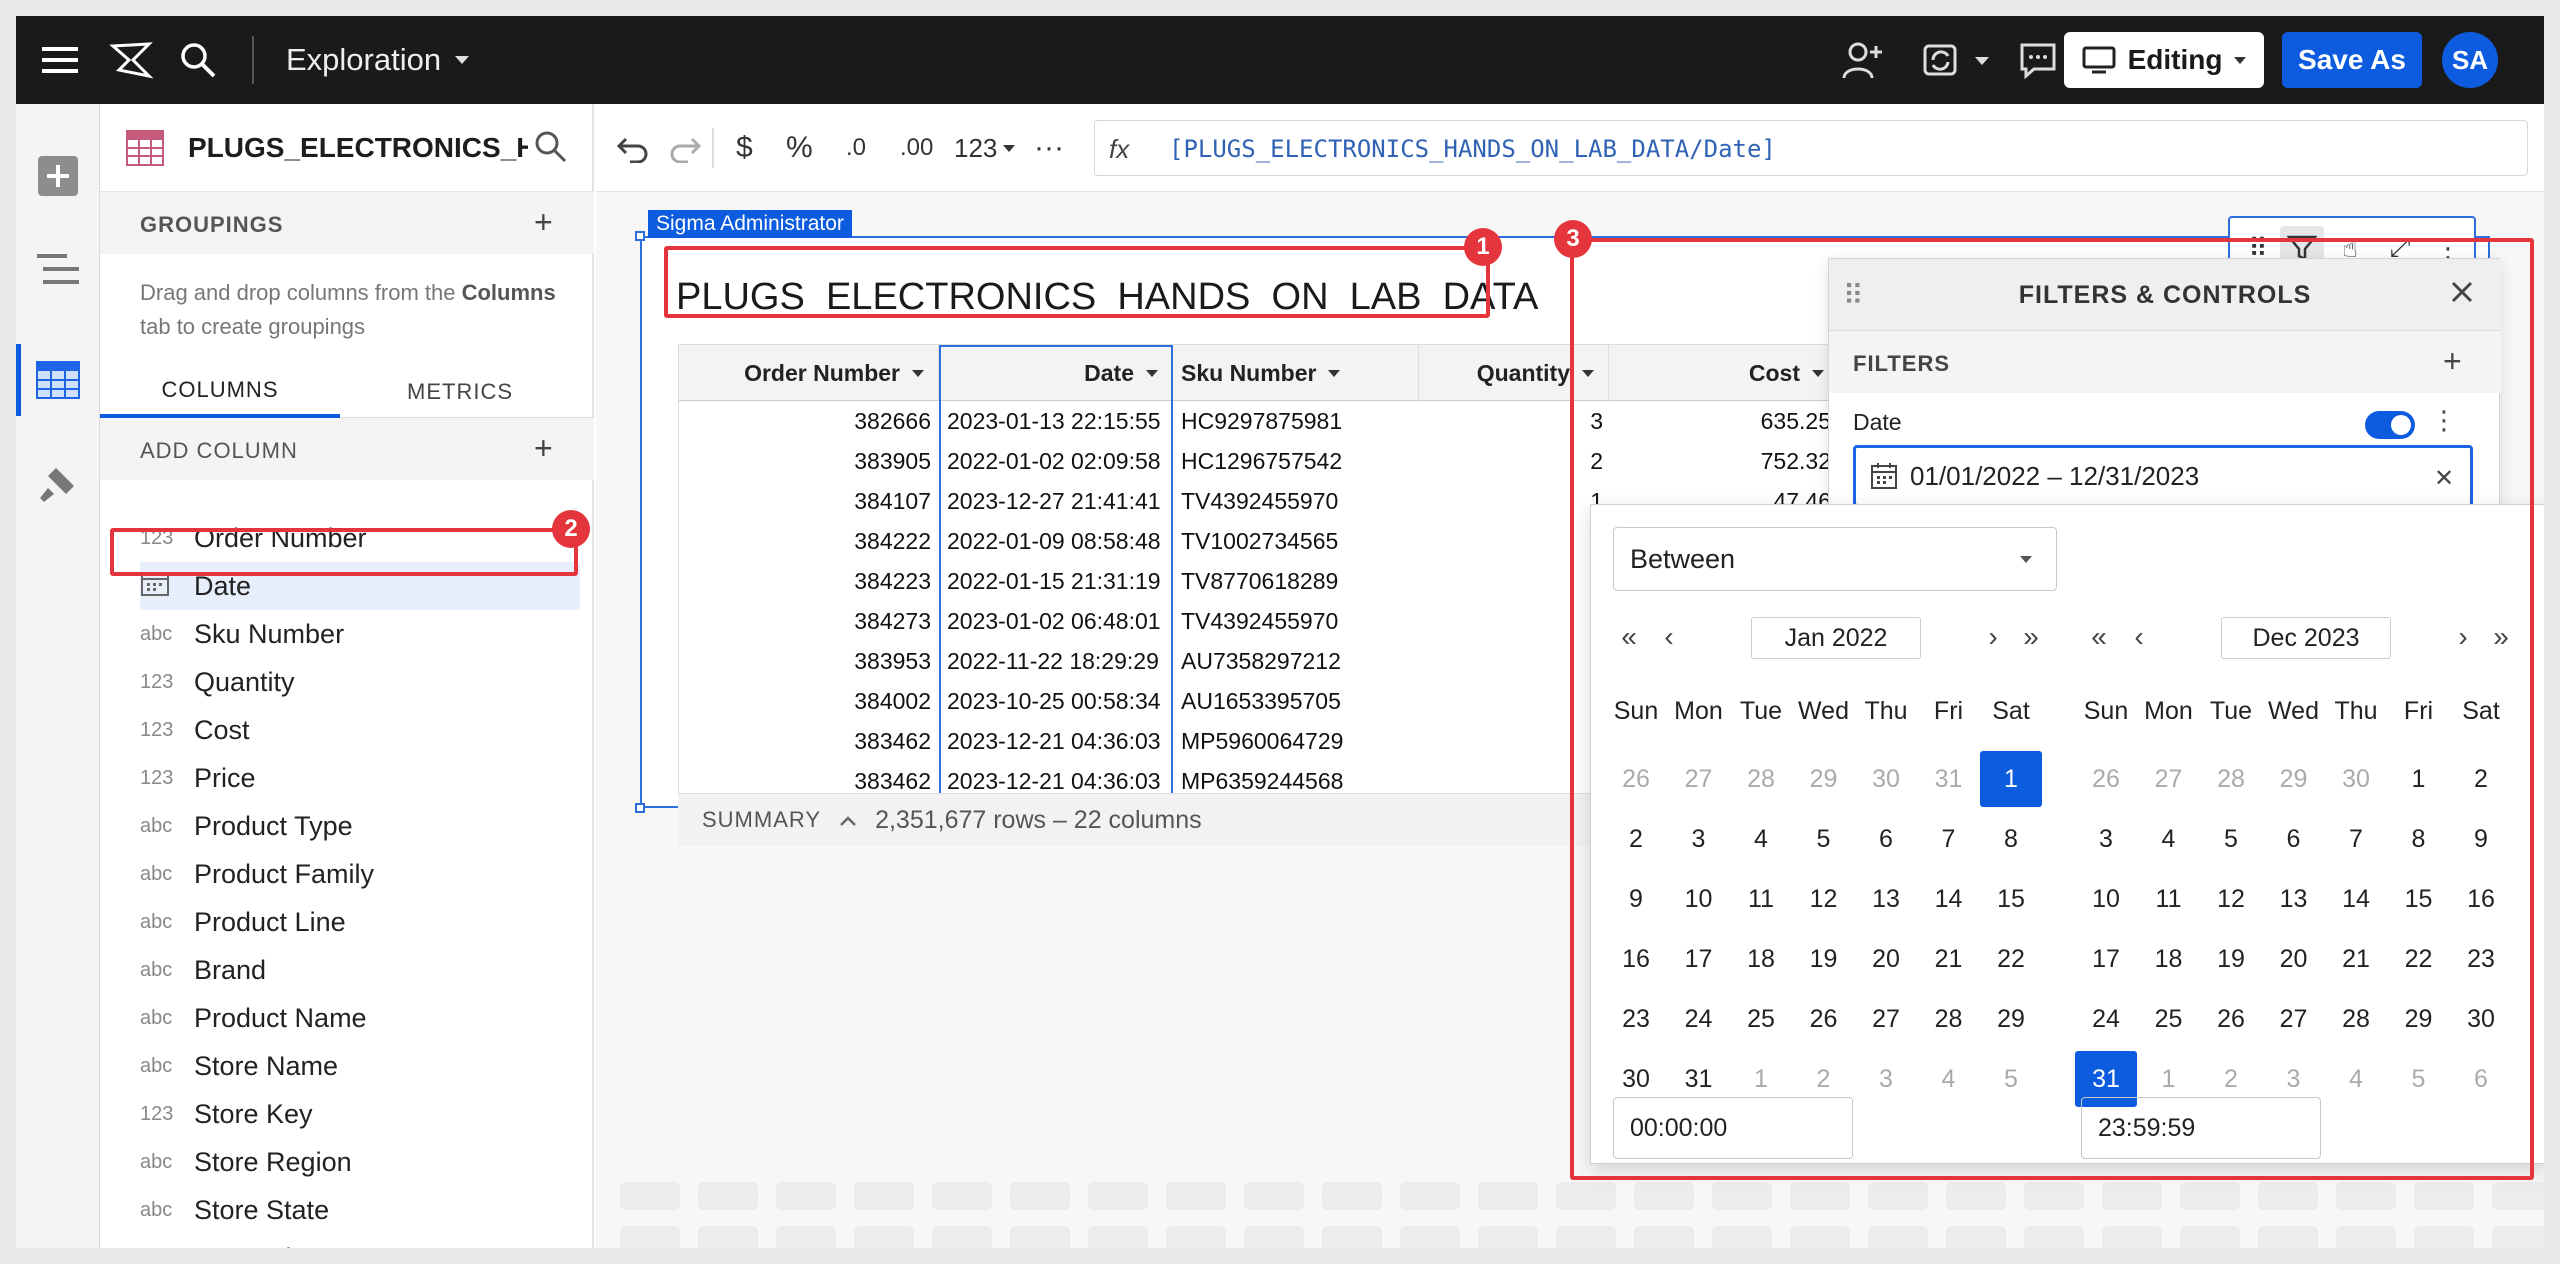 Image resolution: width=2560 pixels, height=1264 pixels. What do you see at coordinates (1296, 541) in the screenshot?
I see `table-cell: TV1002734565` at bounding box center [1296, 541].